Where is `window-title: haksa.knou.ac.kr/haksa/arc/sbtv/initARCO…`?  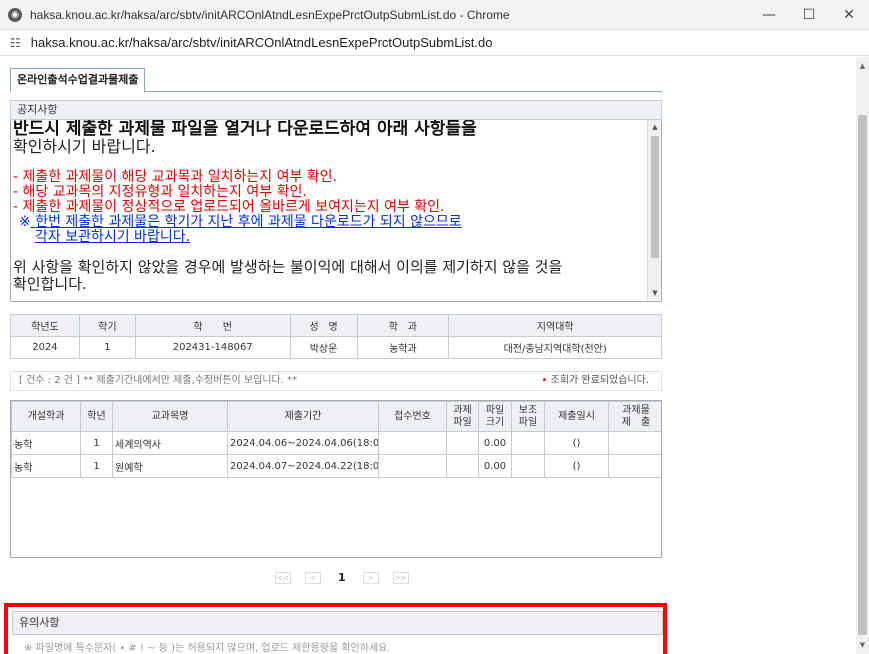
window-title: haksa.knou.ac.kr/haksa/arc/sbtv/initARCO… is located at coordinates (270, 14).